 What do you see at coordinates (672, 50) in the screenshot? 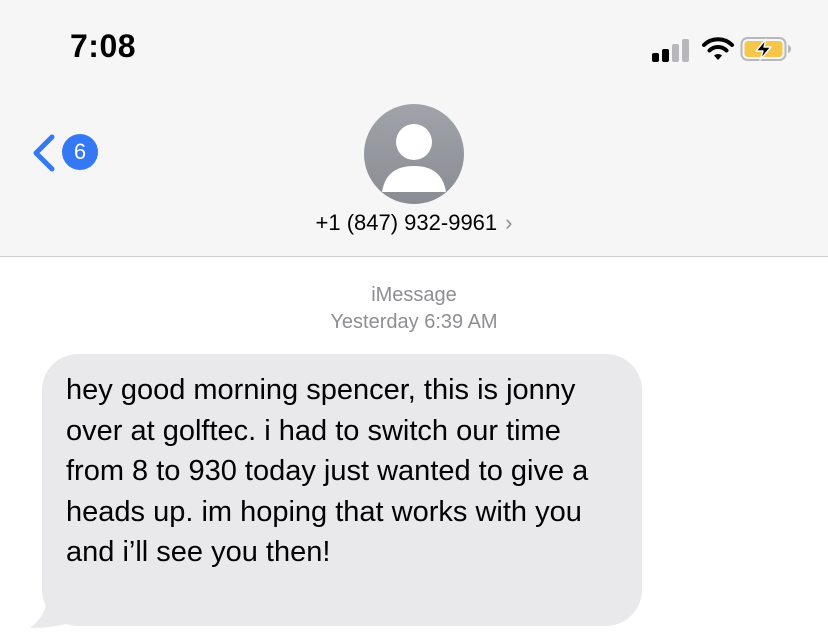
I see `cellular-signal-icon` at bounding box center [672, 50].